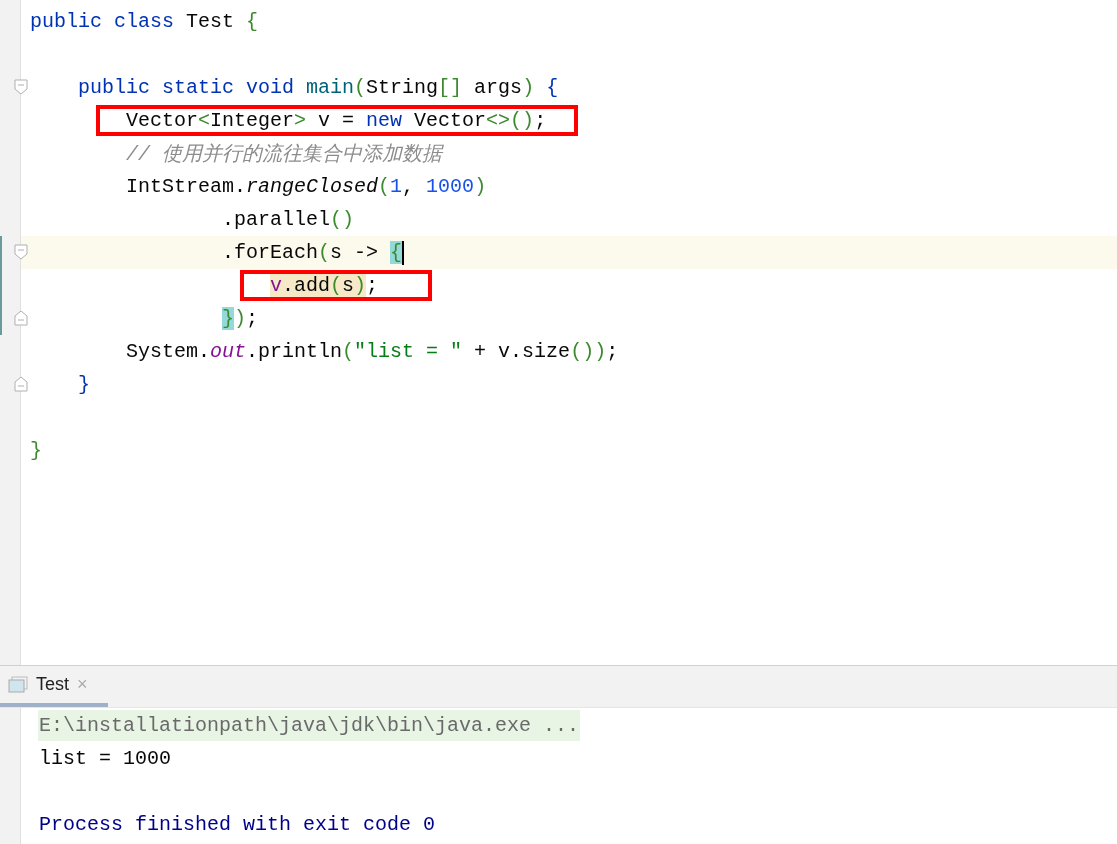 This screenshot has height=844, width=1117. Describe the element at coordinates (186, 186) in the screenshot. I see `code-token: IntStream.` at that location.